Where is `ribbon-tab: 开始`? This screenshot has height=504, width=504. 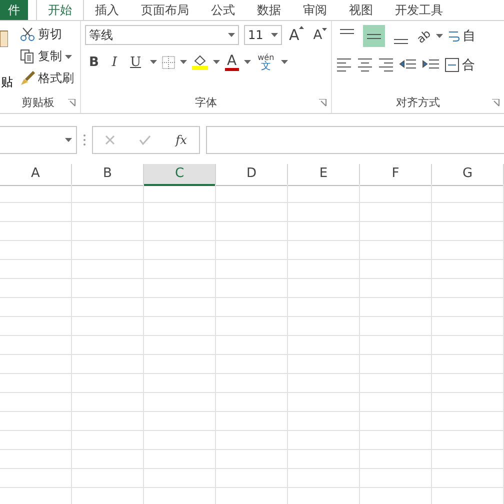 ribbon-tab: 开始 is located at coordinates (60, 10).